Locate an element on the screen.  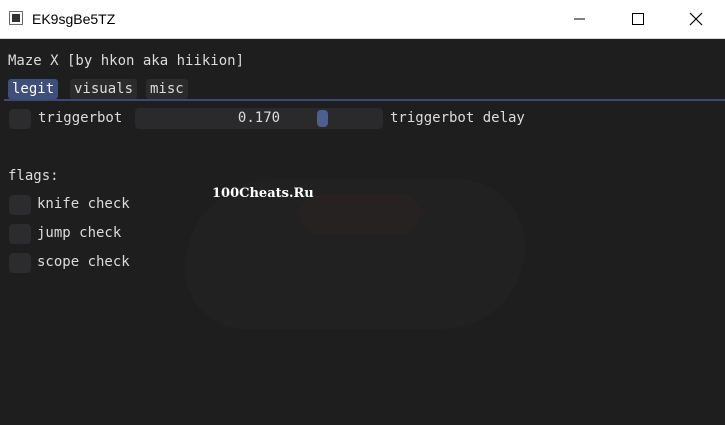
maximize-icon is located at coordinates (638, 19).